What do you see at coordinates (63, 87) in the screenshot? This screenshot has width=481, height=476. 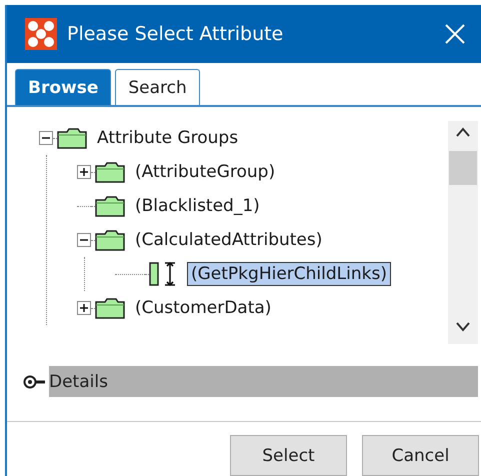 I see `tab: Browse` at bounding box center [63, 87].